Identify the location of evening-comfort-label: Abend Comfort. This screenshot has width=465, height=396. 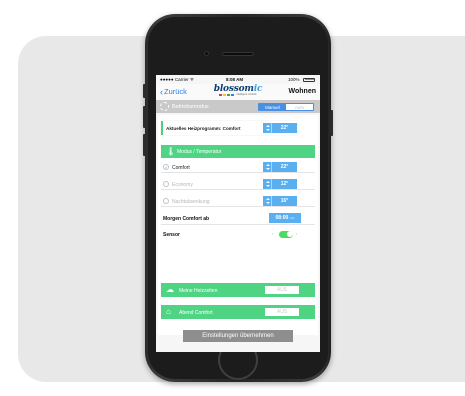
(196, 312).